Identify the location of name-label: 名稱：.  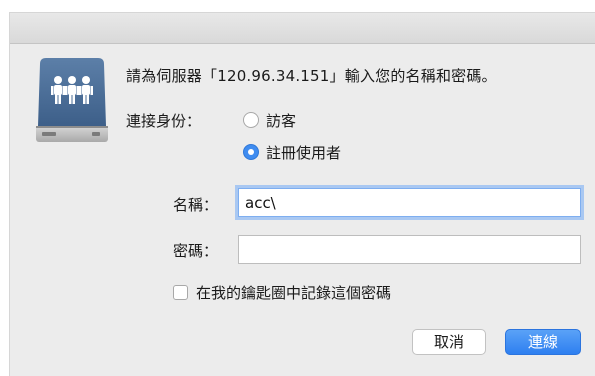
(196, 205).